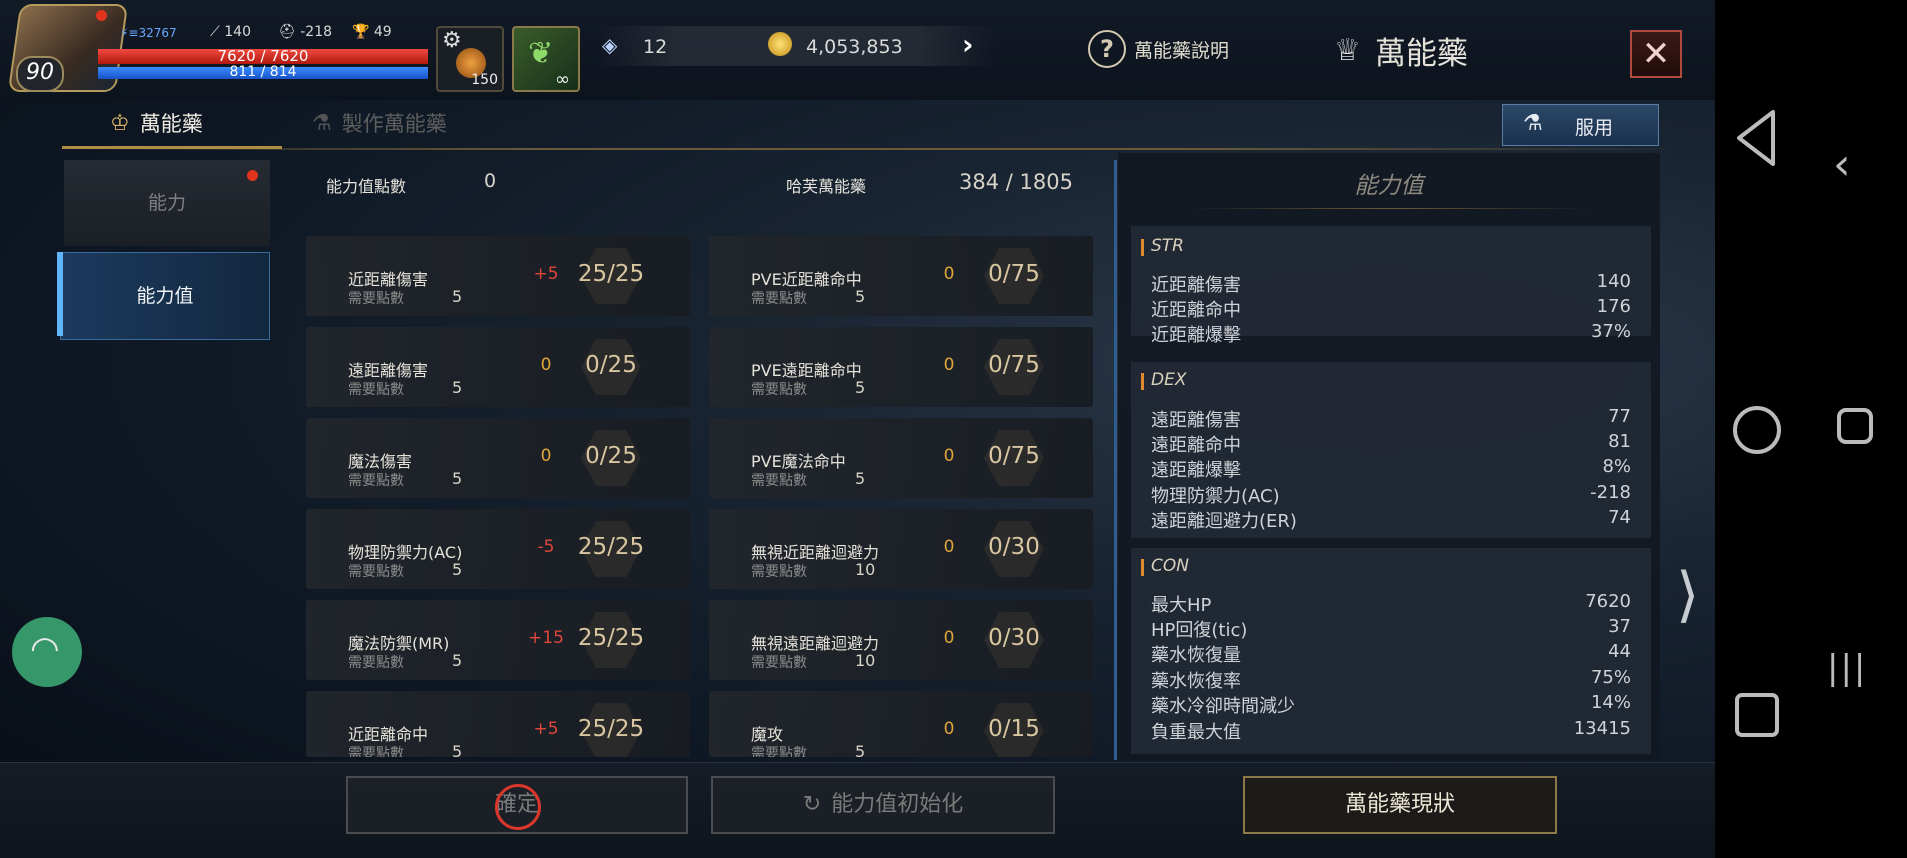  I want to click on close-button: ✕, so click(1656, 54).